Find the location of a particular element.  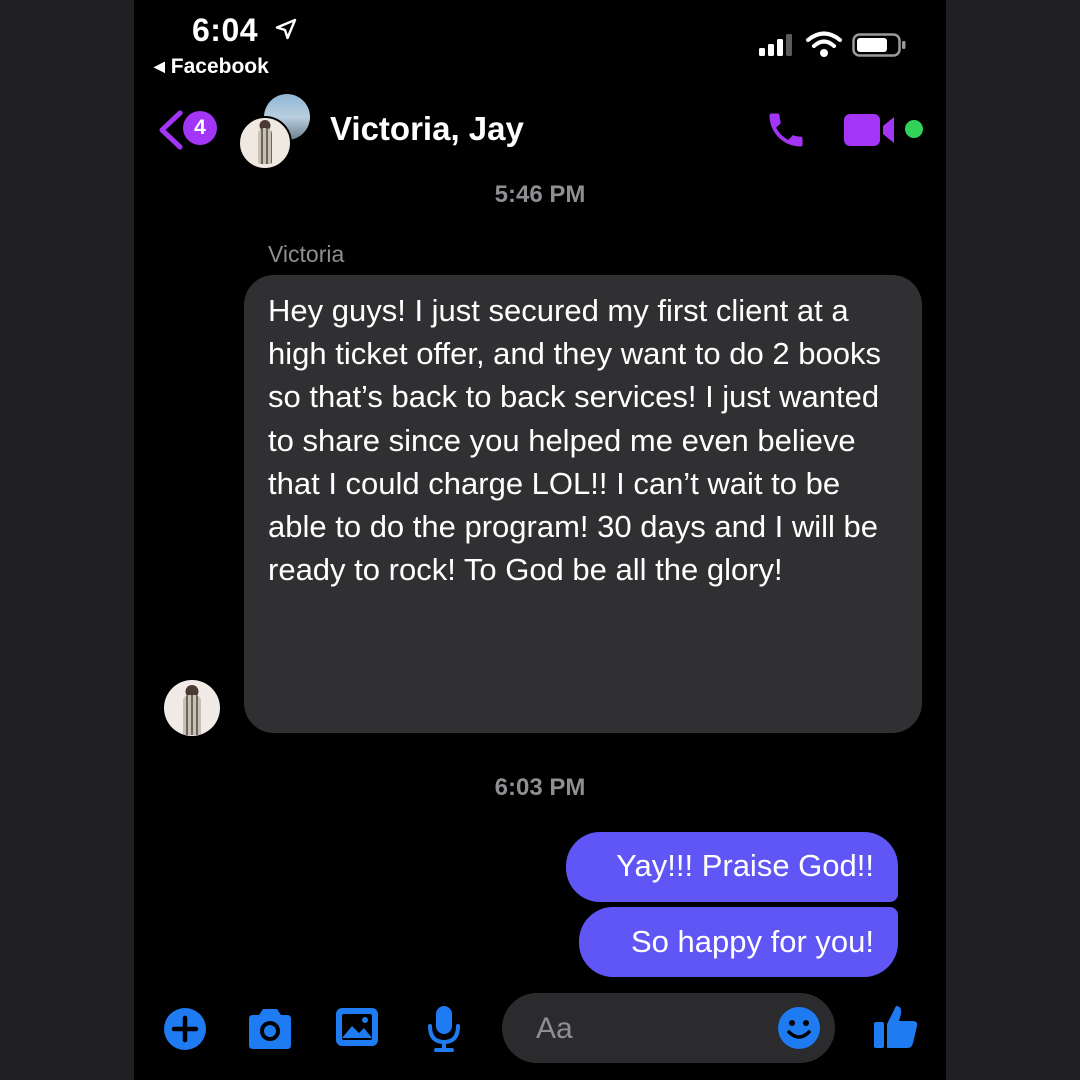

message-composer is located at coordinates (540, 1035).